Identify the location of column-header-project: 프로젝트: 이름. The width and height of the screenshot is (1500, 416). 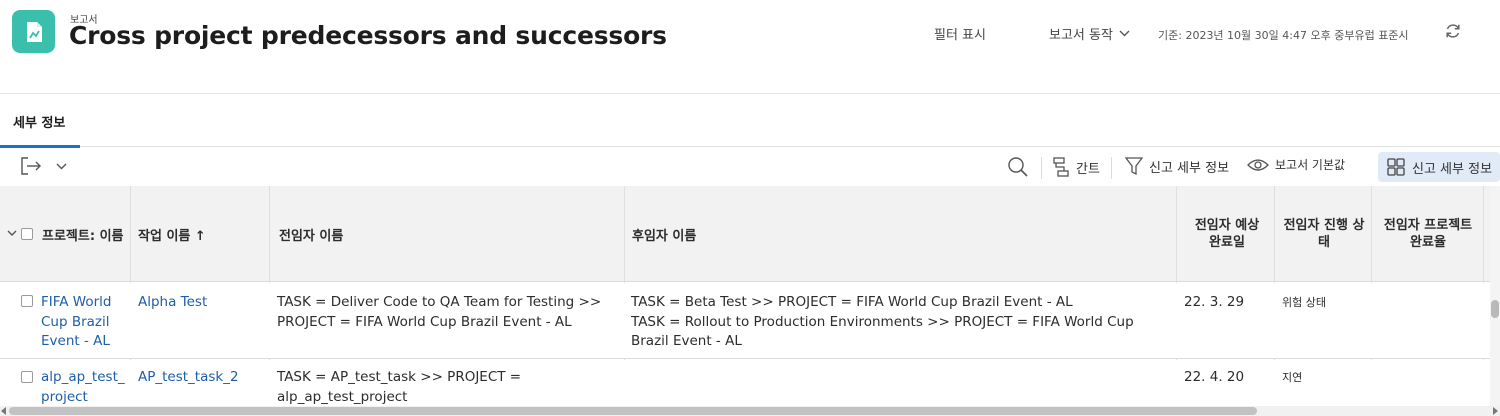
(85, 234).